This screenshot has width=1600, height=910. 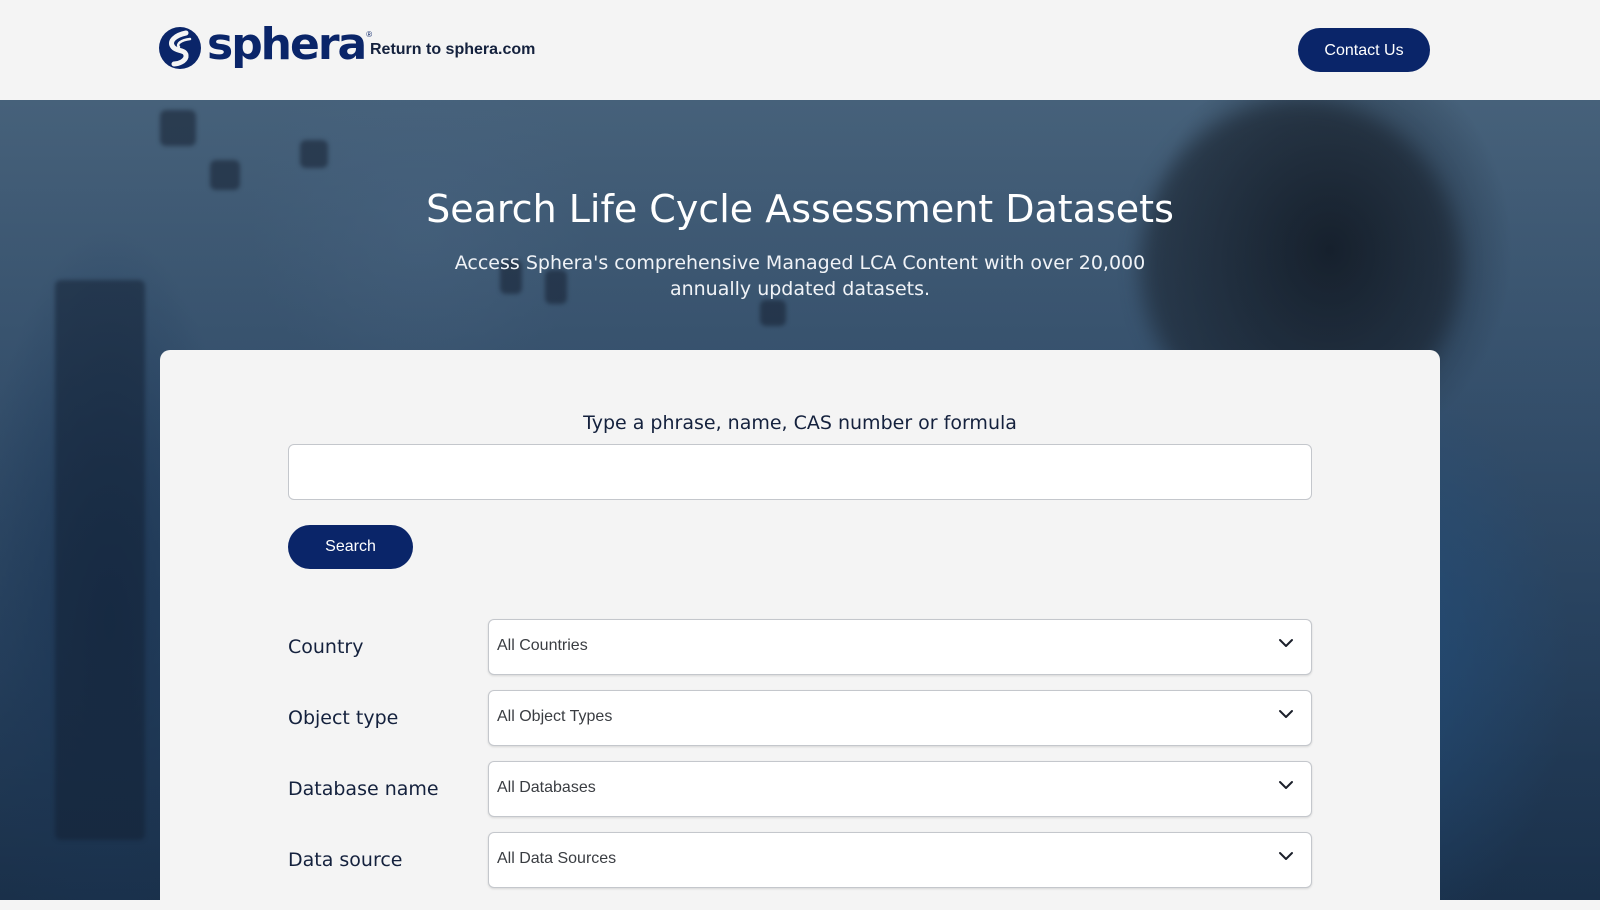 What do you see at coordinates (555, 716) in the screenshot?
I see `object-type-selected-value: All Object Types` at bounding box center [555, 716].